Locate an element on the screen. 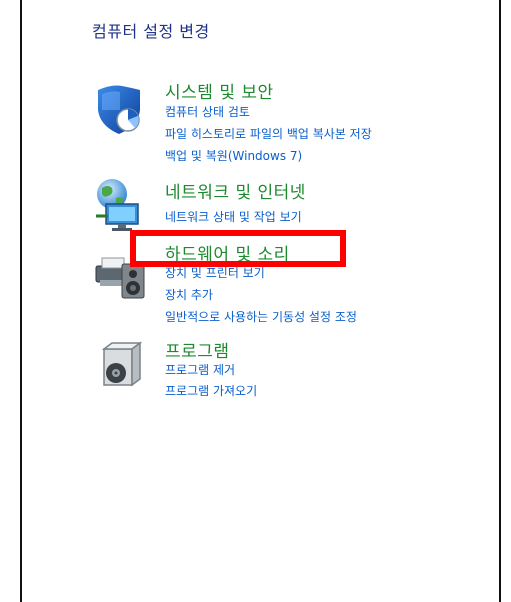  category-title: 하드웨어 및 소리 is located at coordinates (227, 252).